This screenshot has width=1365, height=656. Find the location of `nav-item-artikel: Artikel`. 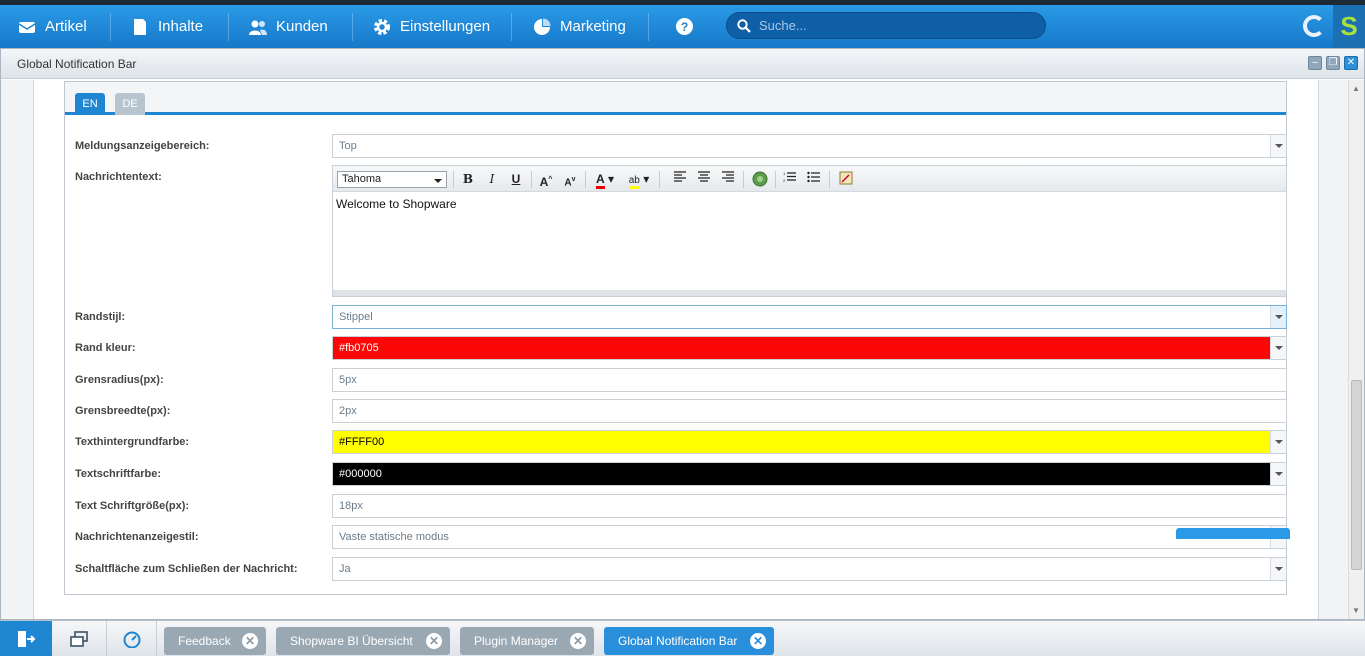

nav-item-artikel: Artikel is located at coordinates (52, 26).